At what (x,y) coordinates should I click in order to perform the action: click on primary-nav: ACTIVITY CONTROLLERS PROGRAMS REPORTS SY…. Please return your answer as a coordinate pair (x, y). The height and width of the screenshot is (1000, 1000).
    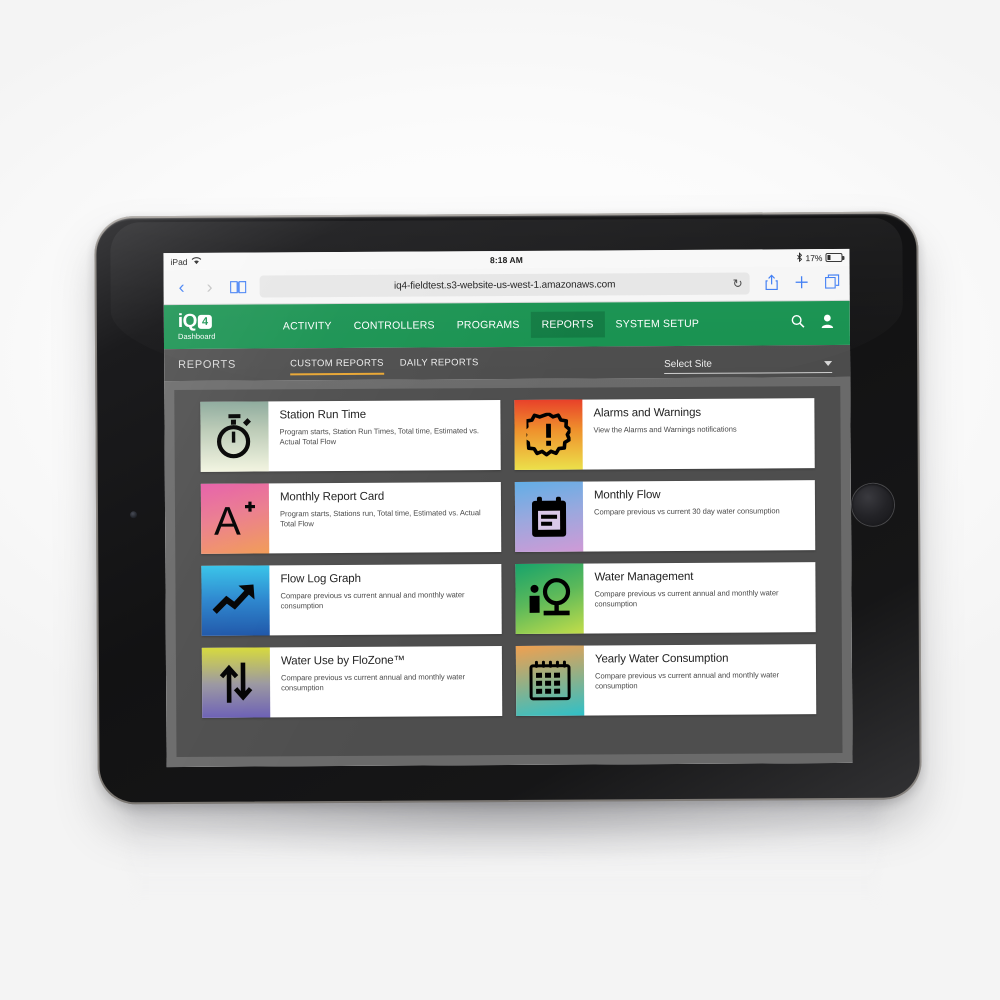
    Looking at the image, I should click on (491, 325).